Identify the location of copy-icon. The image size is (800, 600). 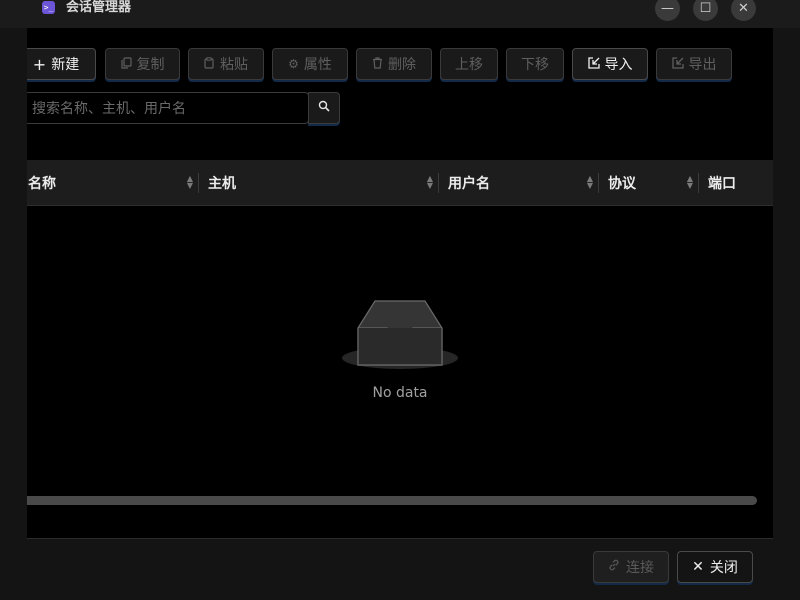
(126, 64).